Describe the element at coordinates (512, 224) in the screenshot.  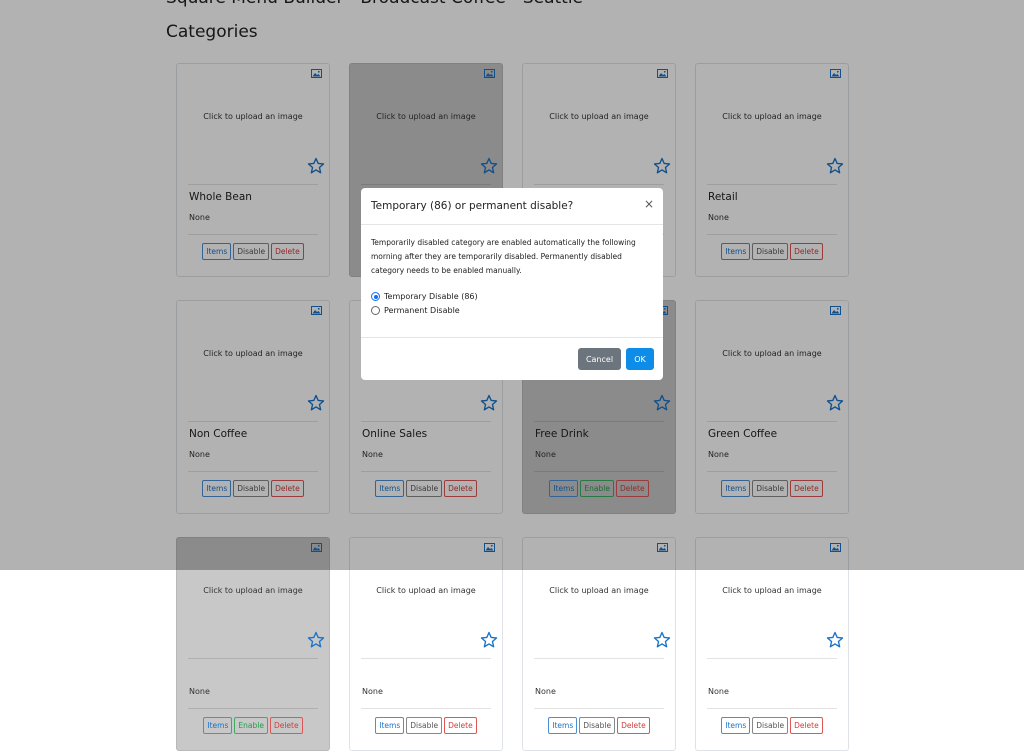
I see `dialog-header-divider` at that location.